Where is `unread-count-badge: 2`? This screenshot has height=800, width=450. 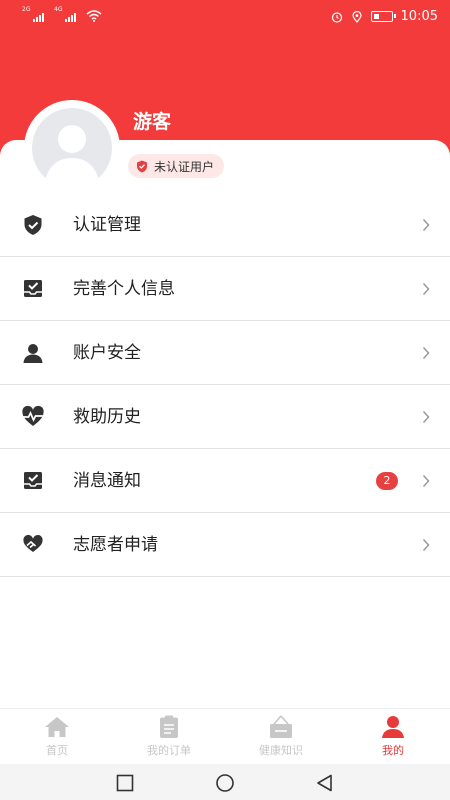
unread-count-badge: 2 is located at coordinates (387, 481).